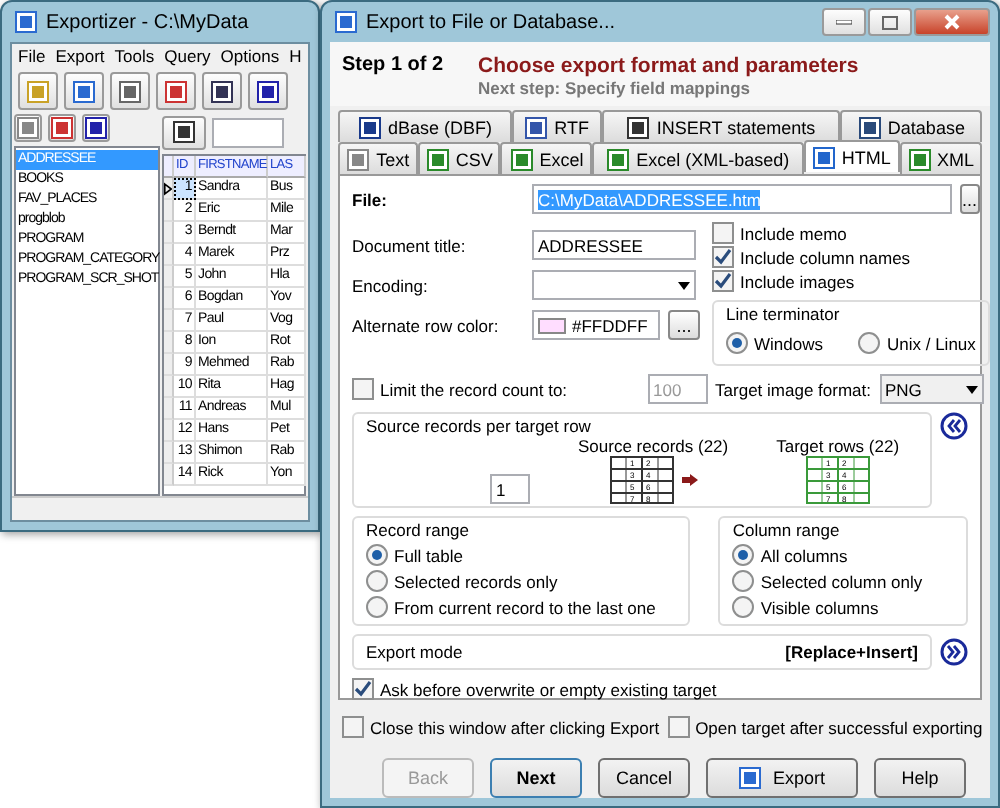  I want to click on option-checkbox: Open target after successful exporting, so click(825, 727).